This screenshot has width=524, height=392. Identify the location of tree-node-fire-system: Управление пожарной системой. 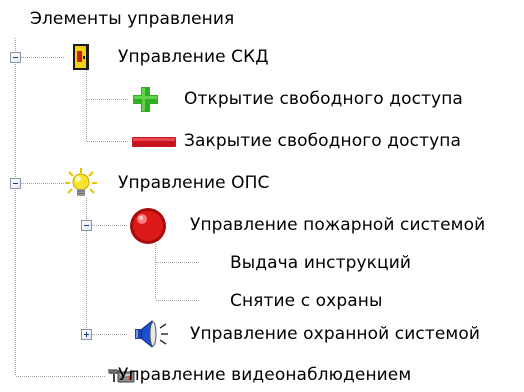
(337, 225).